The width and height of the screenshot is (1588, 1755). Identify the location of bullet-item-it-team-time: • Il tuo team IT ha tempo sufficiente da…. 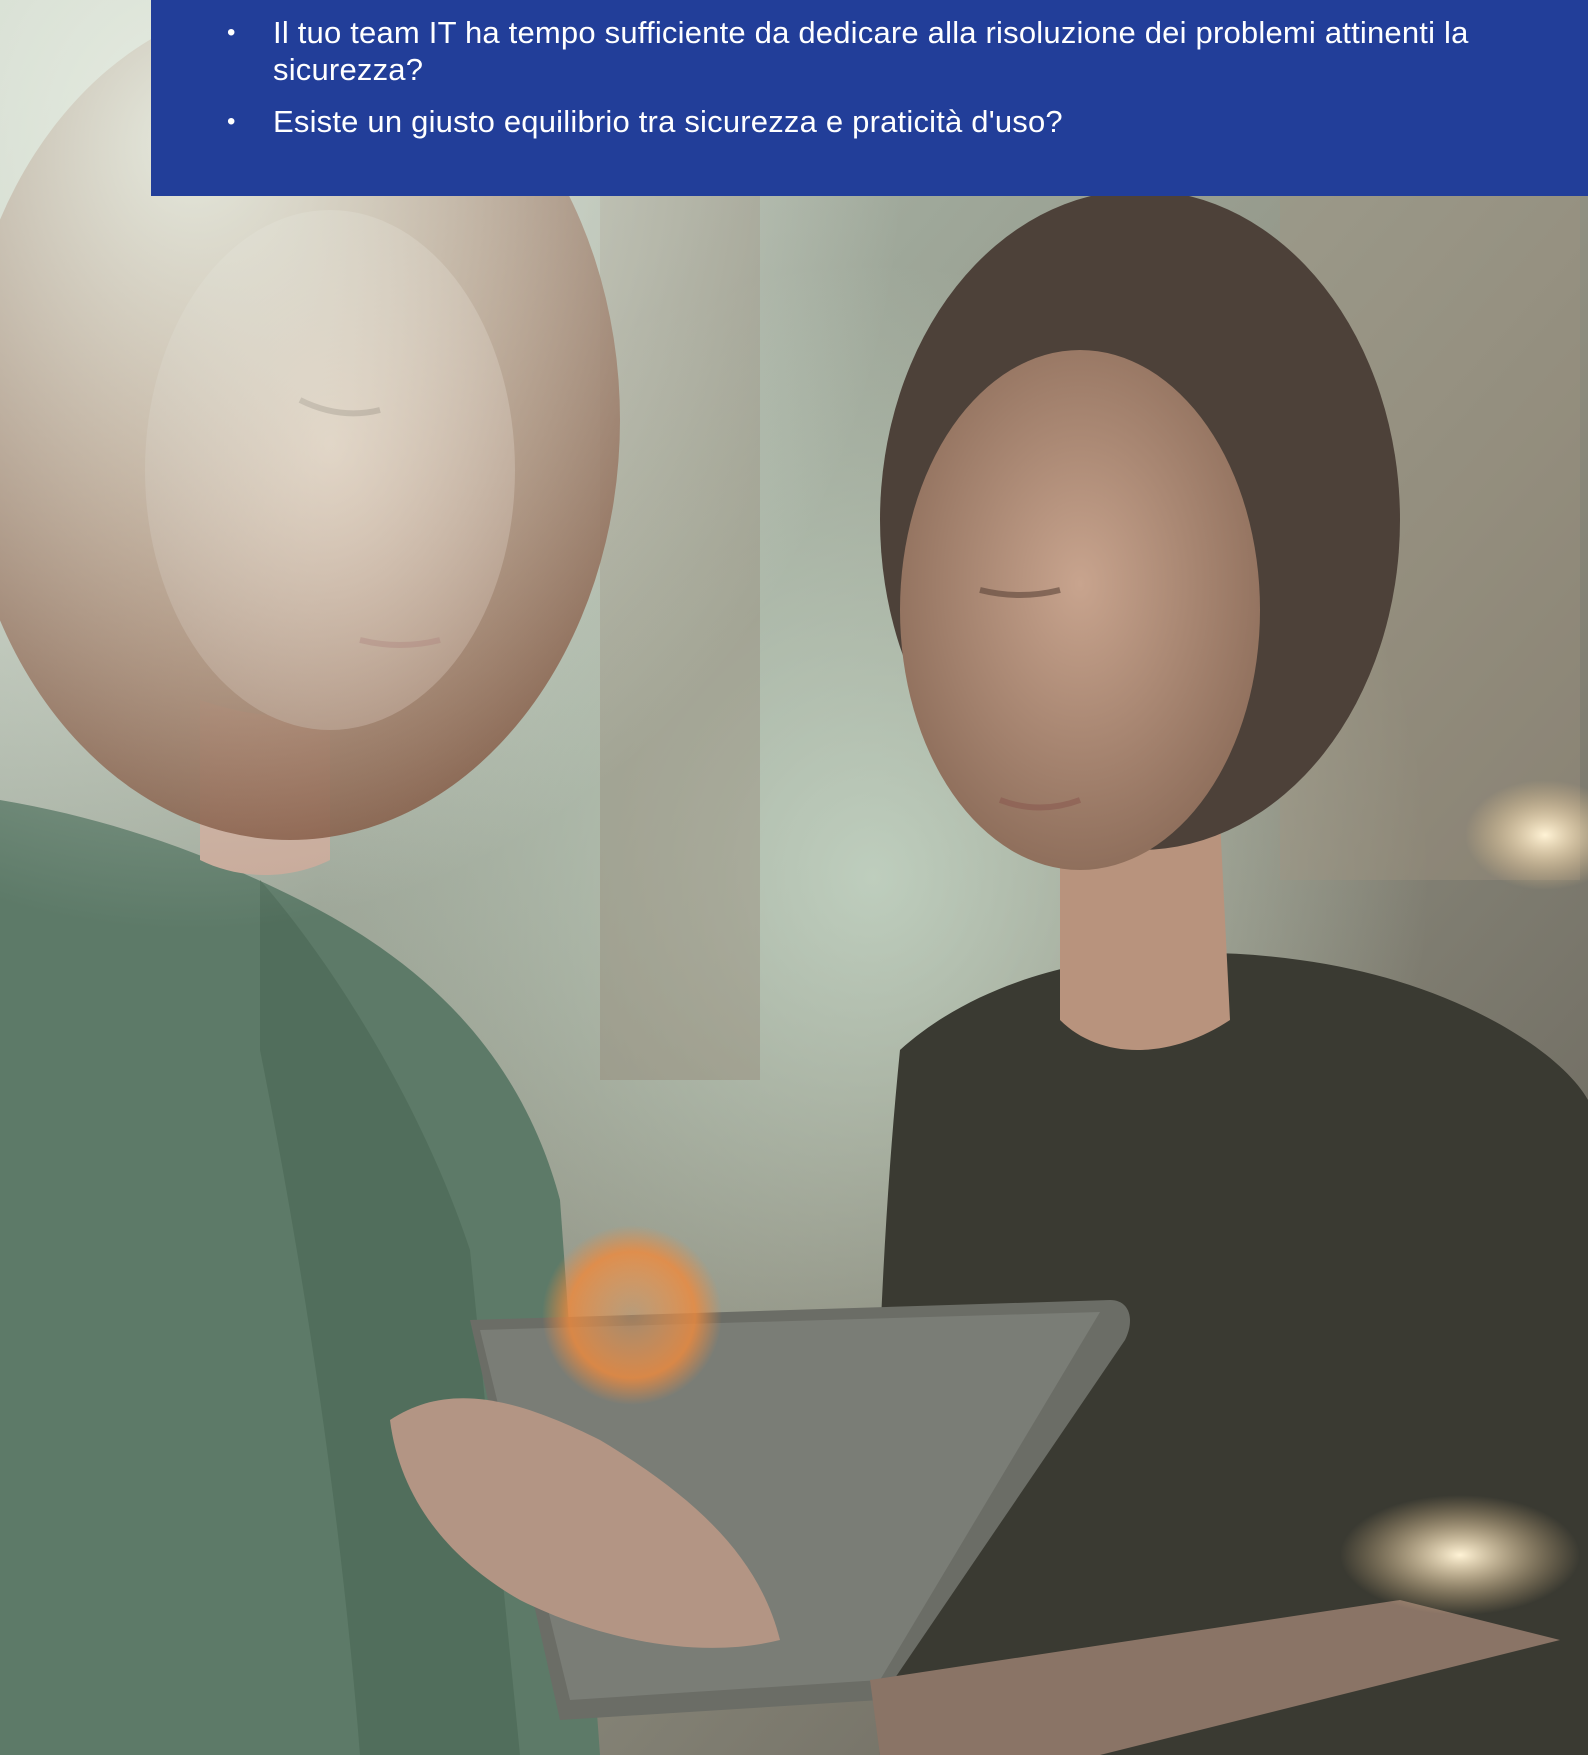
(875, 51).